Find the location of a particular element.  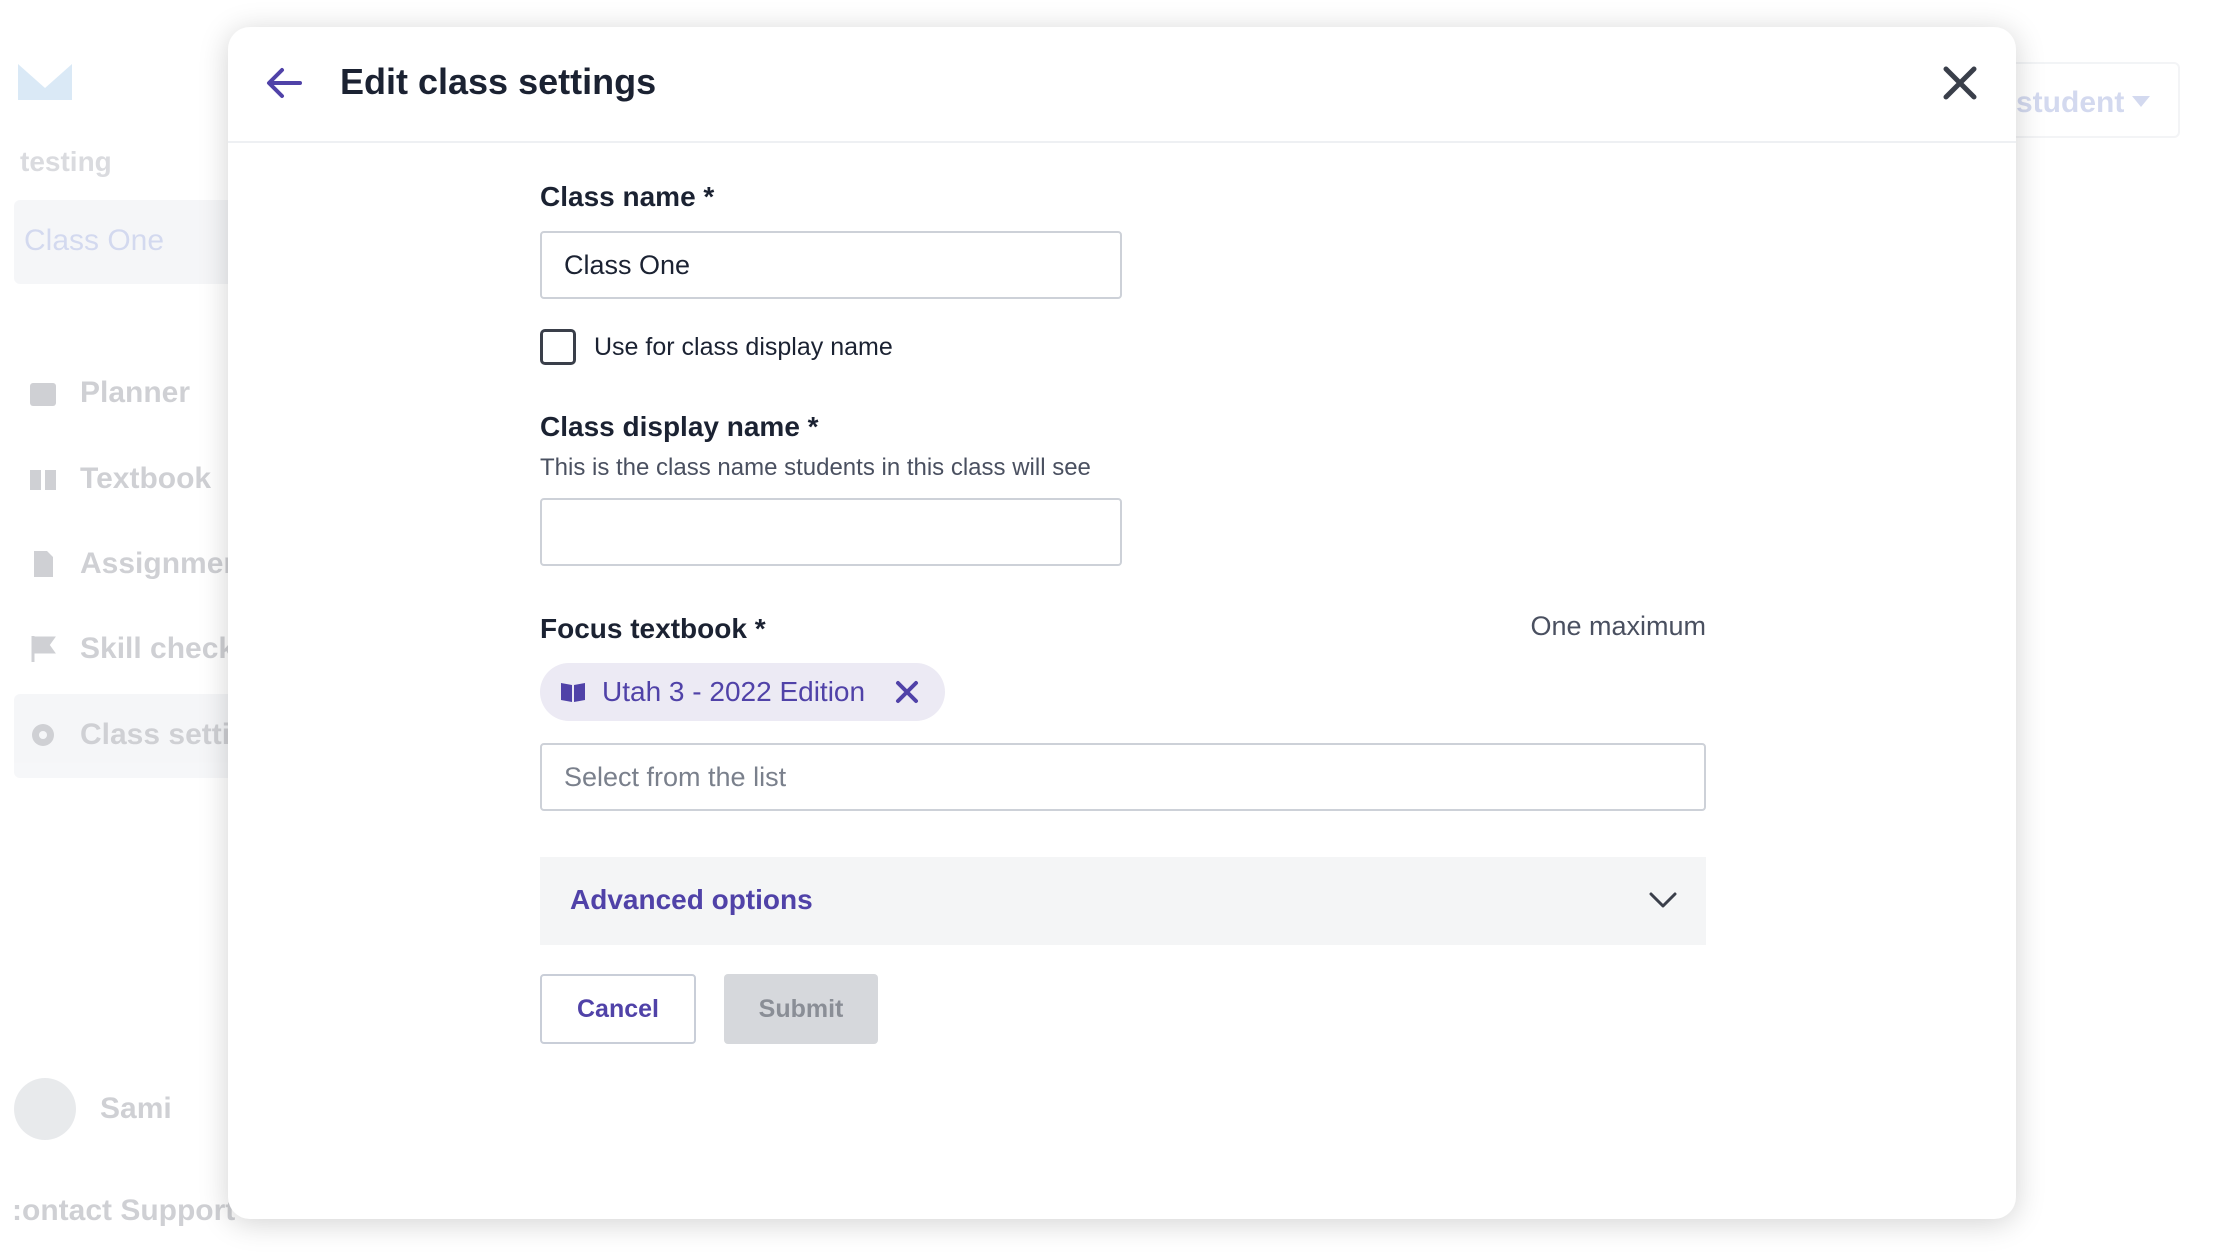

use-for-display-name-label: Use for class display name is located at coordinates (743, 346).